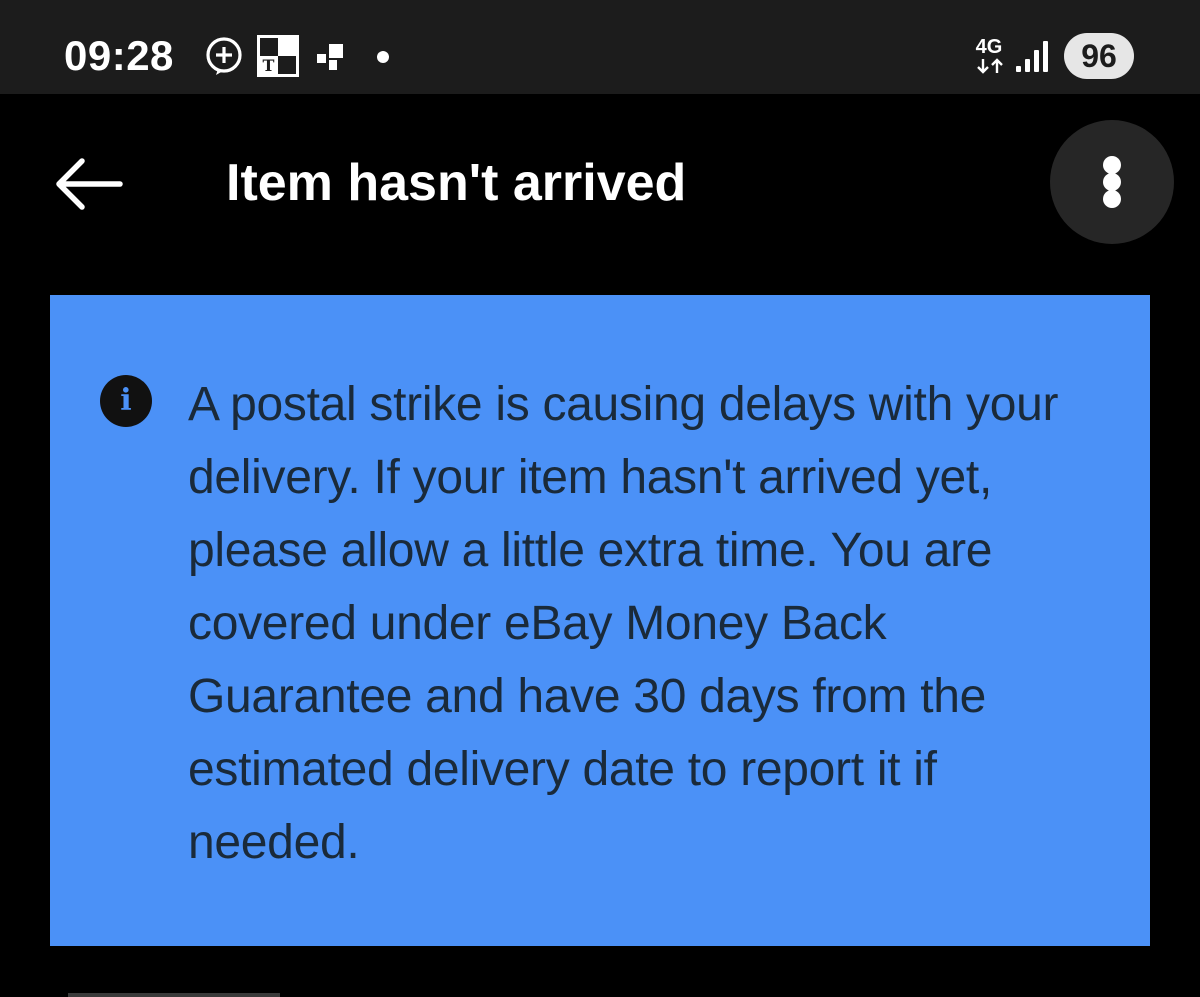 The height and width of the screenshot is (997, 1200). What do you see at coordinates (1032, 56) in the screenshot?
I see `signal-strength-icon` at bounding box center [1032, 56].